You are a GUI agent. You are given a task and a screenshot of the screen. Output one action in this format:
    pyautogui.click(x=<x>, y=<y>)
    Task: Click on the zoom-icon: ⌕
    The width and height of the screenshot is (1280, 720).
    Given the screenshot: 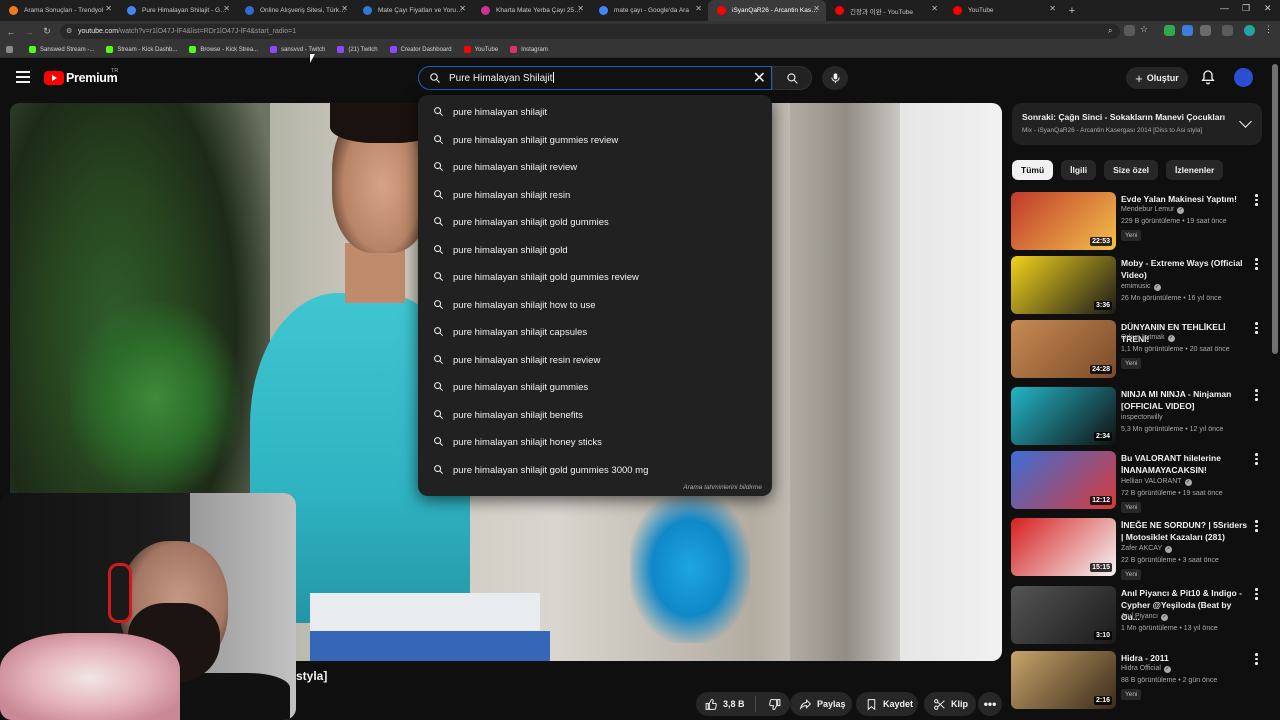 What is the action you would take?
    pyautogui.click(x=1113, y=31)
    